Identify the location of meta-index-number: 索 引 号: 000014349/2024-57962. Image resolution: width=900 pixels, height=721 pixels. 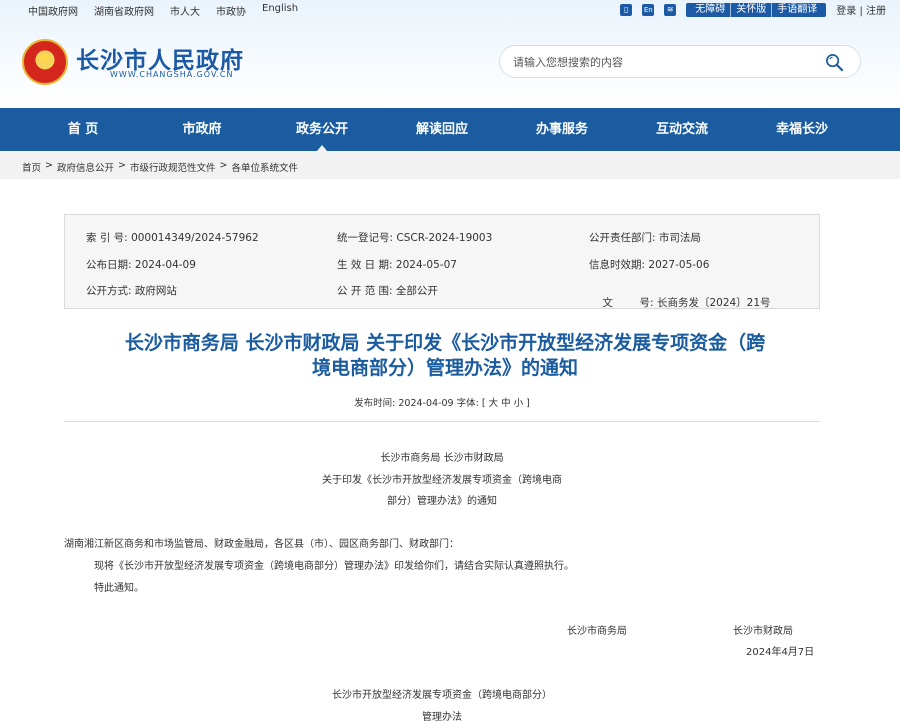
(172, 237).